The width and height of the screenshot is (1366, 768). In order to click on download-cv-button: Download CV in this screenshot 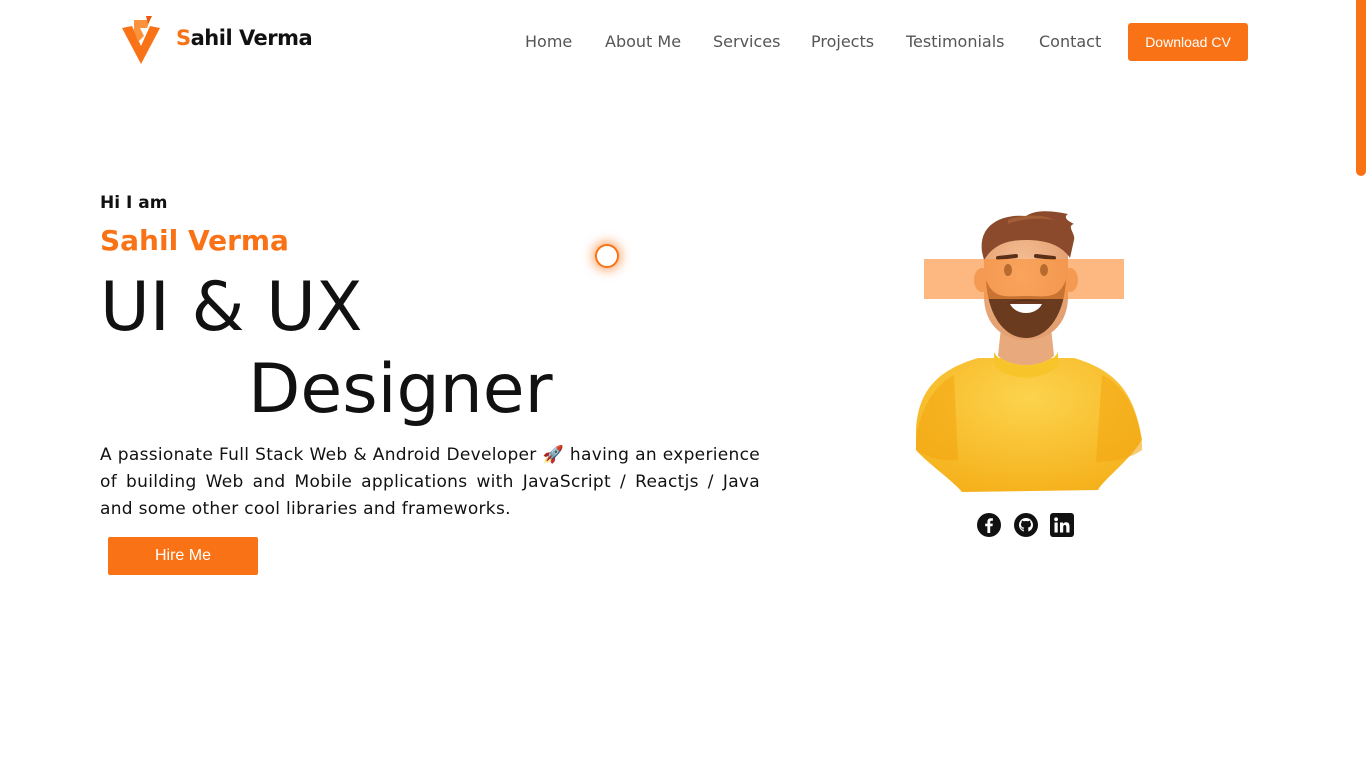, I will do `click(1188, 42)`.